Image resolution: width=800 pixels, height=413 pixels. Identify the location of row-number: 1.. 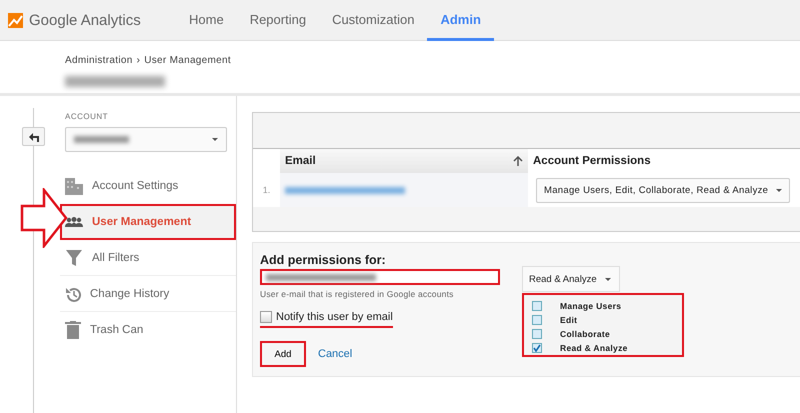
(267, 190).